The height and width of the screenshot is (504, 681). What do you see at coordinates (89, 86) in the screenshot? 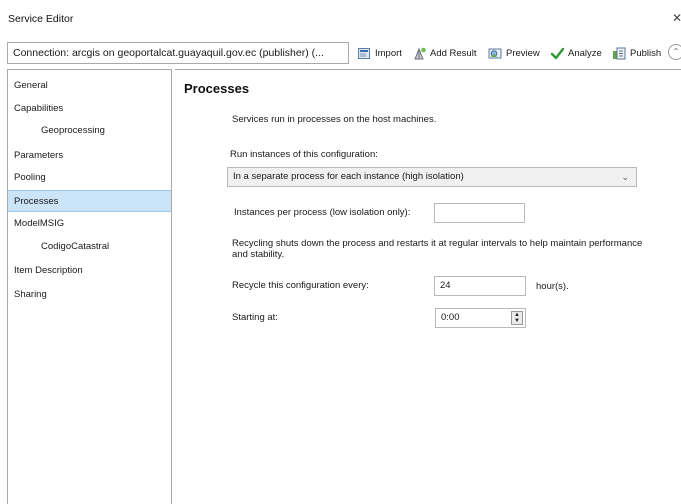
I see `sidebar-item-general: General` at bounding box center [89, 86].